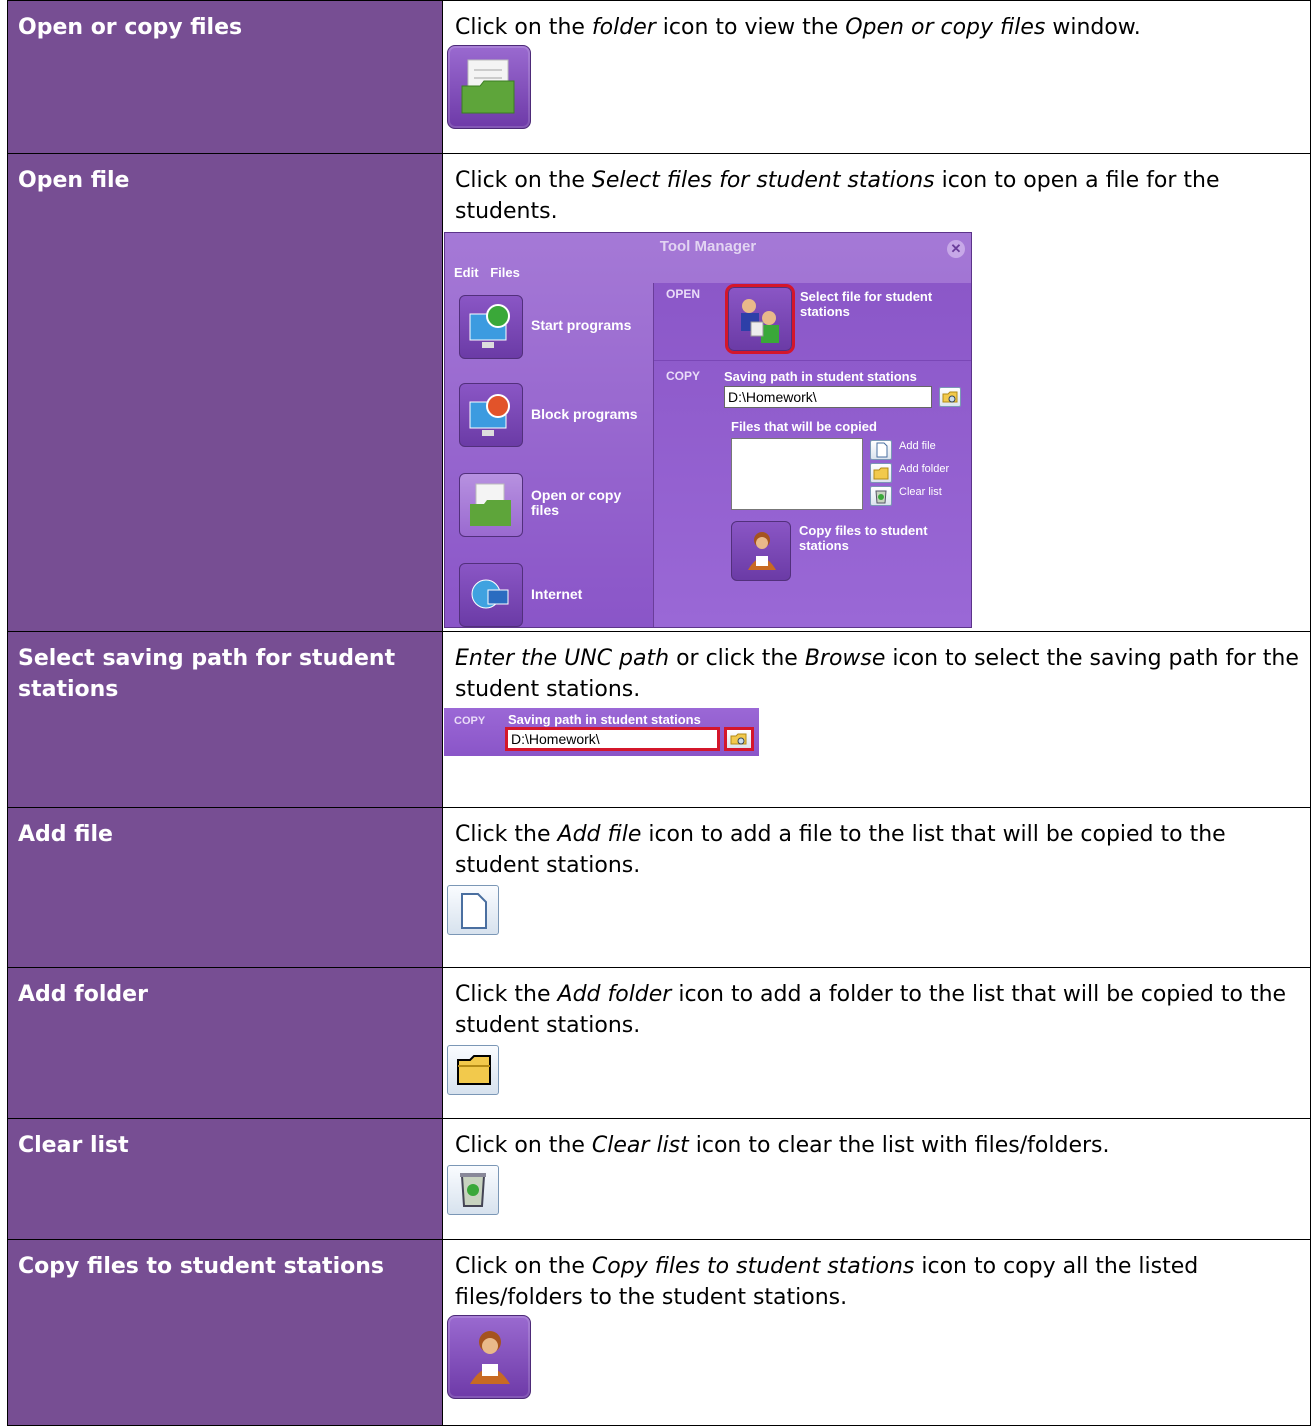  I want to click on row-label-cell: Clear list, so click(225, 1179).